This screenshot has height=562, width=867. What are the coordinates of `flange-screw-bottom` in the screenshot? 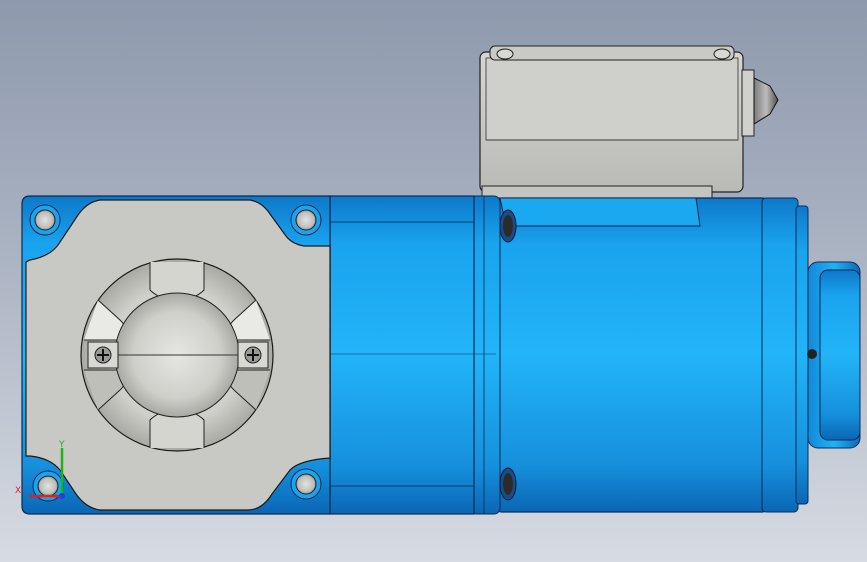 It's located at (508, 484).